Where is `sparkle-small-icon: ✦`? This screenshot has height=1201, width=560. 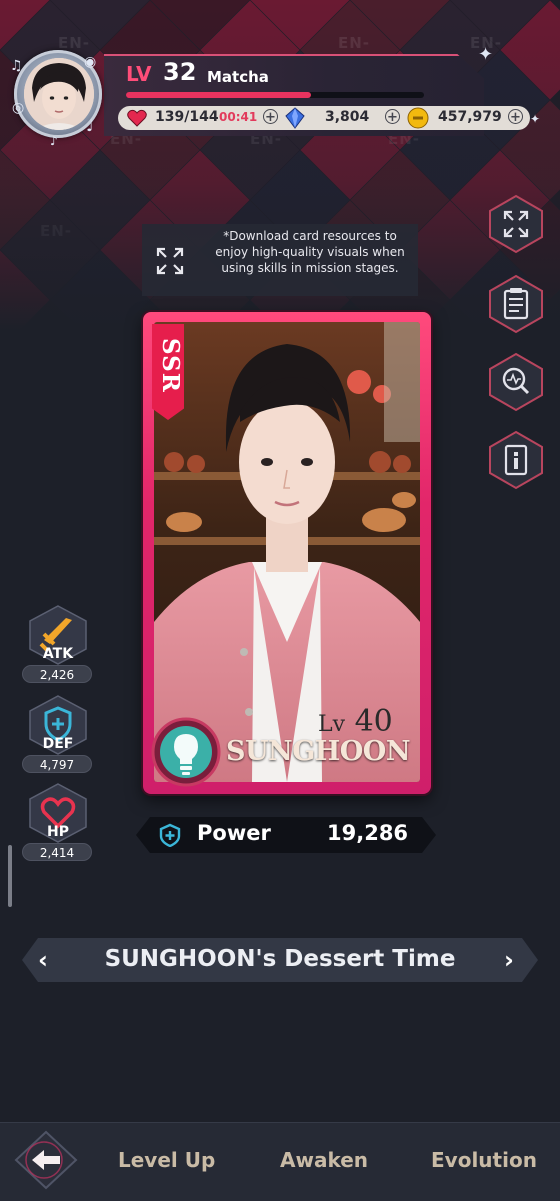 sparkle-small-icon: ✦ is located at coordinates (535, 119).